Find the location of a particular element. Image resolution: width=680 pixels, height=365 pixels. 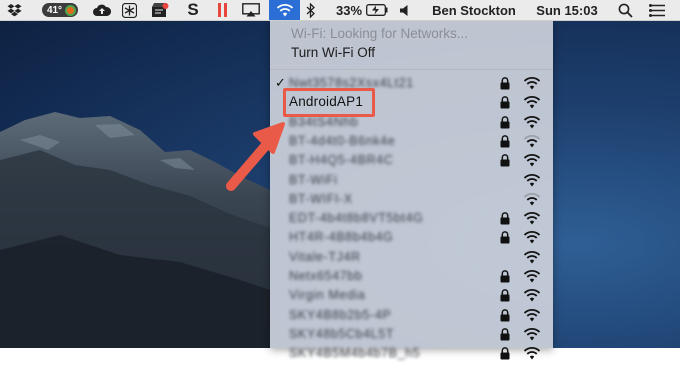

network-row: BT-WiFi is located at coordinates (411, 180).